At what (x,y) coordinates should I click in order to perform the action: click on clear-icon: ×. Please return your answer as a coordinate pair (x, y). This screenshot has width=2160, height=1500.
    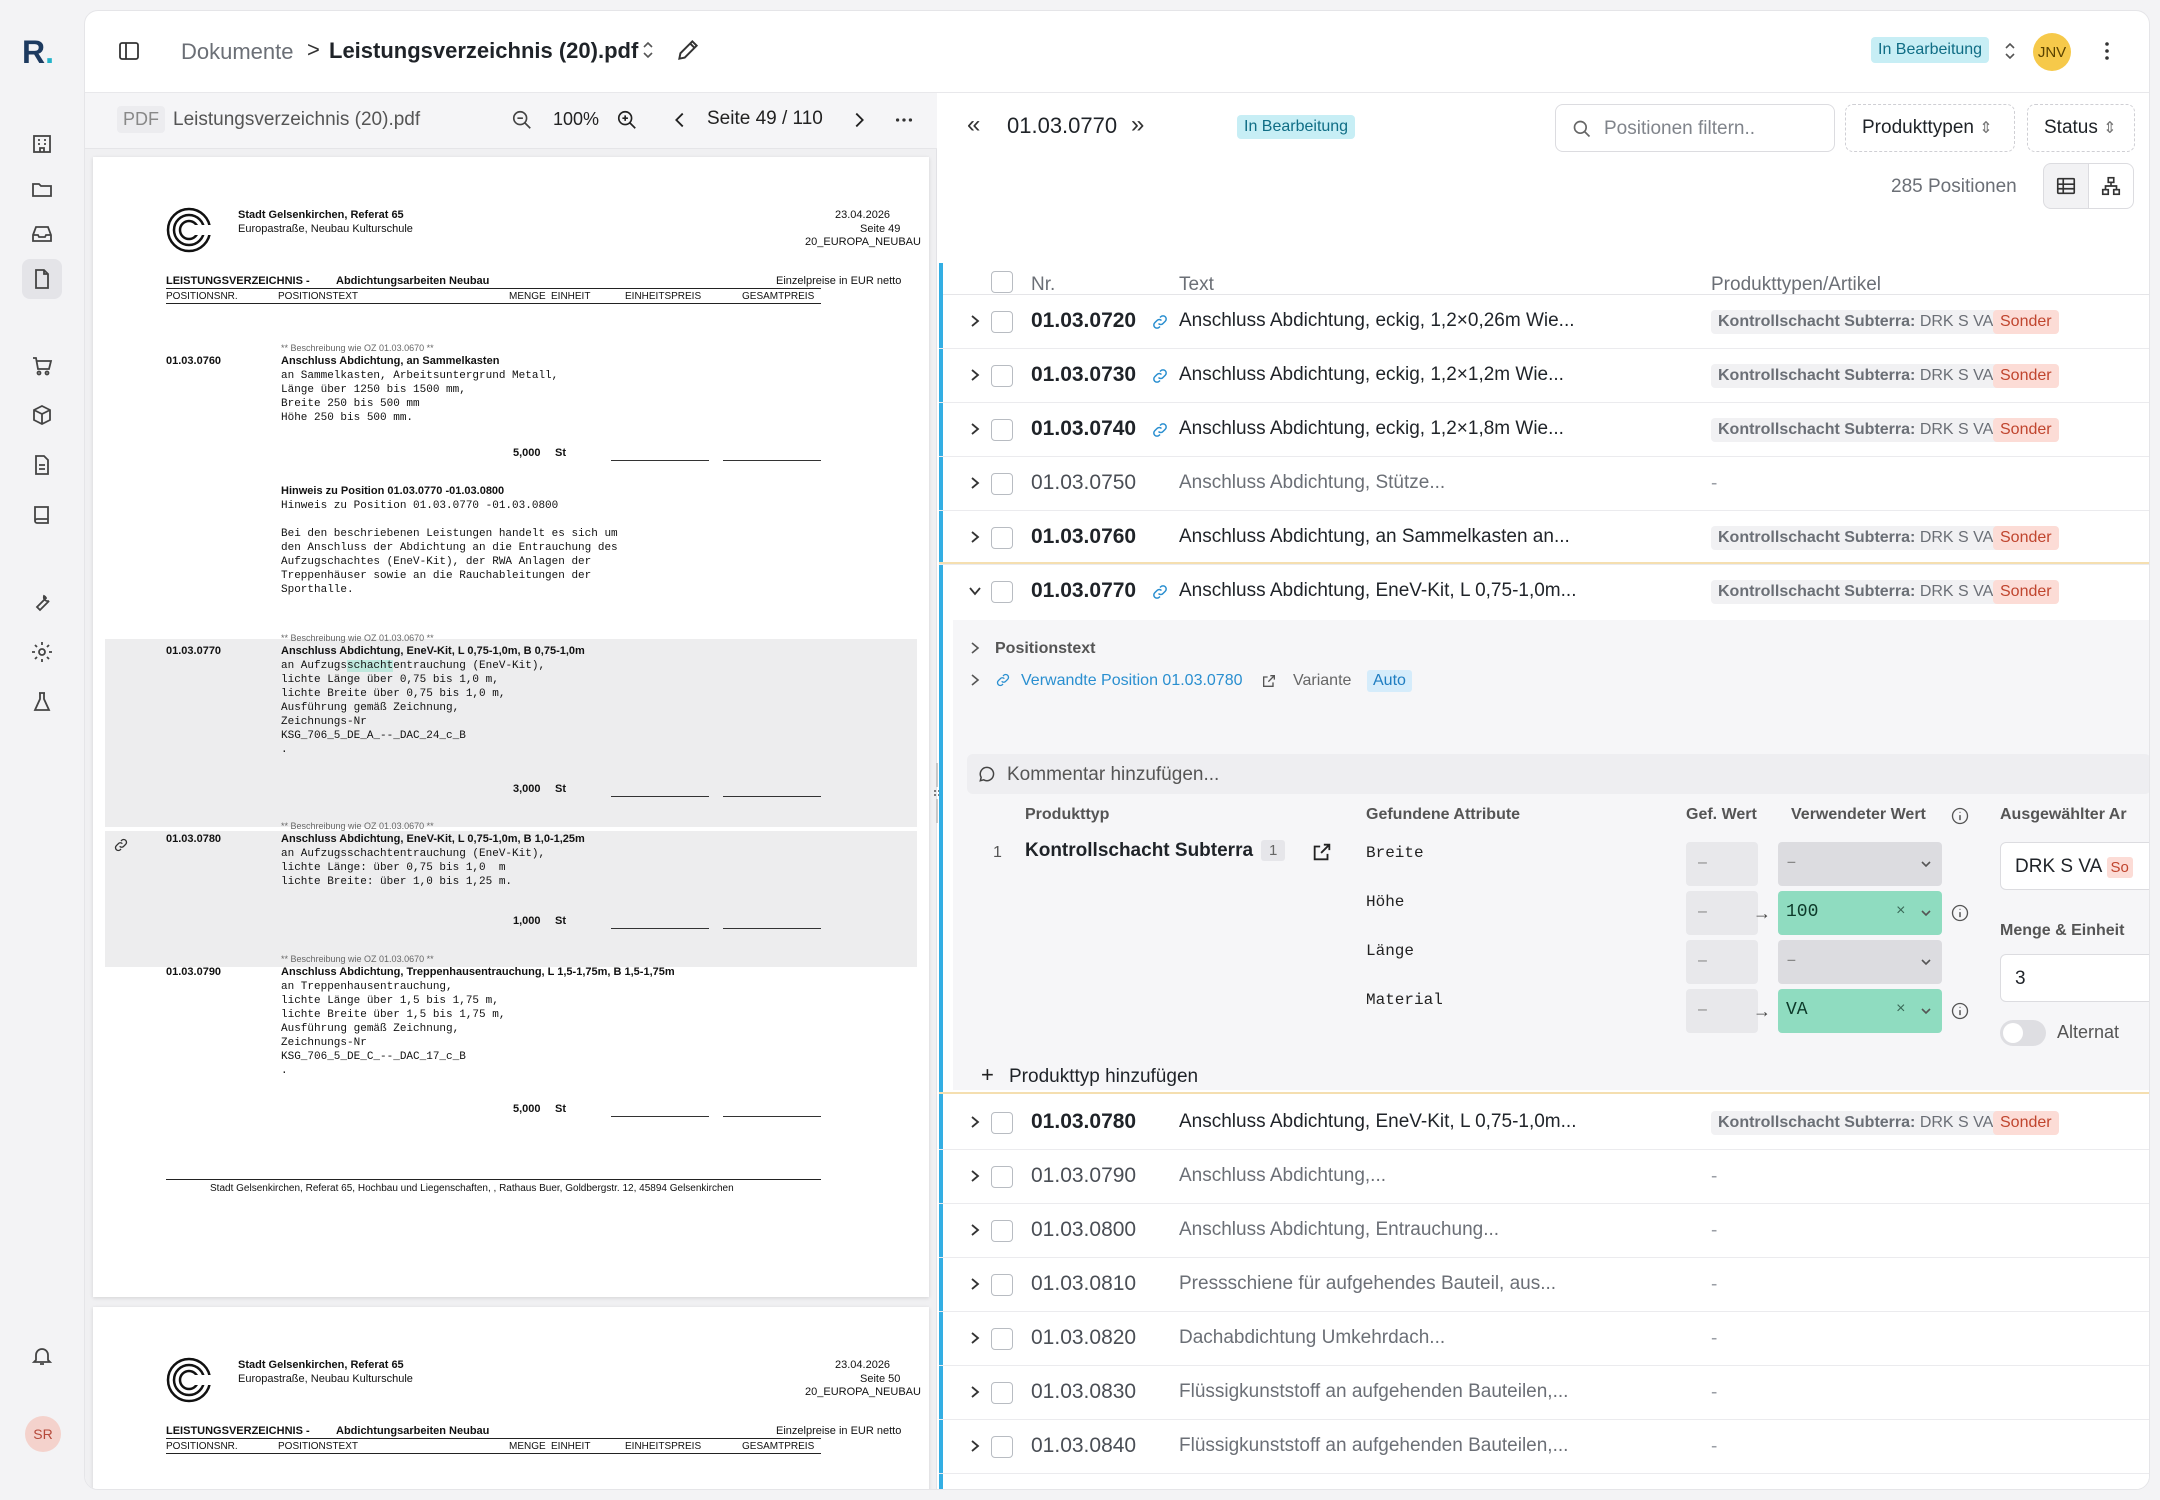
    Looking at the image, I should click on (1901, 1009).